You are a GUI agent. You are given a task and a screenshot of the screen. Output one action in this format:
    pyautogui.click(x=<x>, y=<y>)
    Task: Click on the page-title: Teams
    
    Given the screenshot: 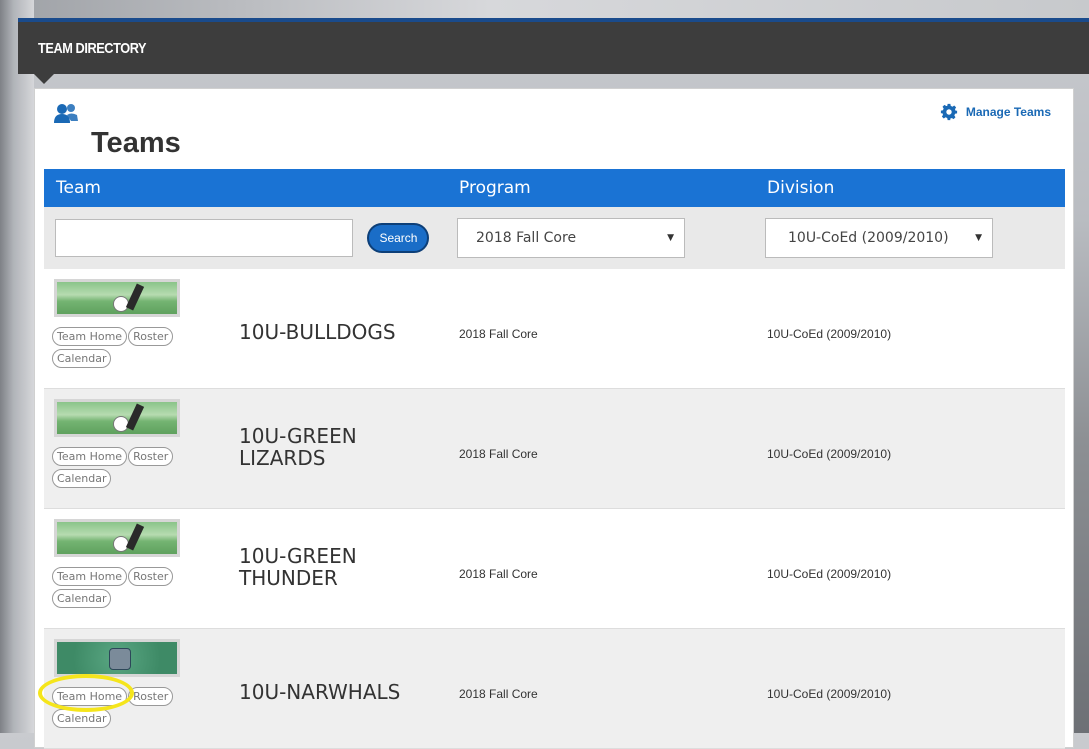 What is the action you would take?
    pyautogui.click(x=136, y=143)
    